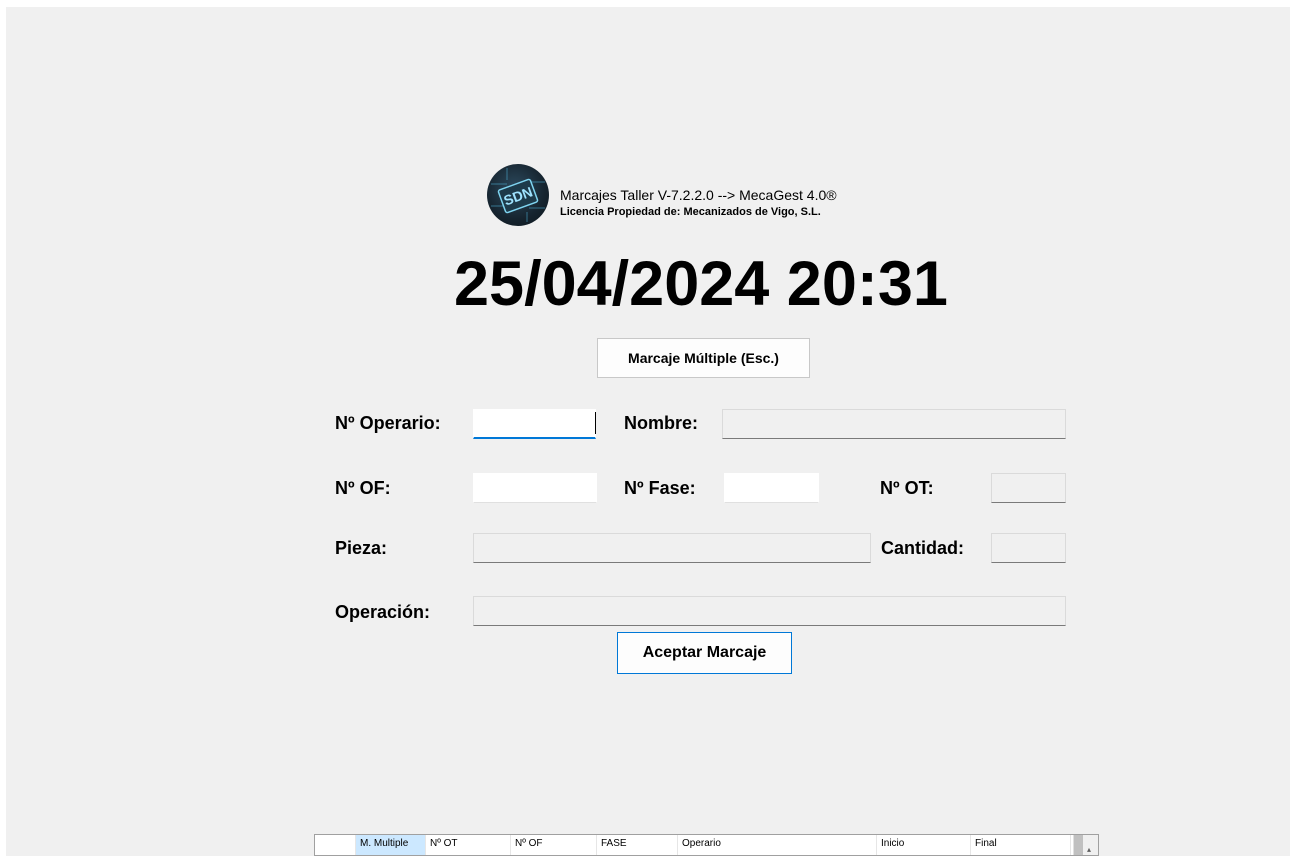 This screenshot has height=856, width=1290. I want to click on text-caret, so click(595, 423).